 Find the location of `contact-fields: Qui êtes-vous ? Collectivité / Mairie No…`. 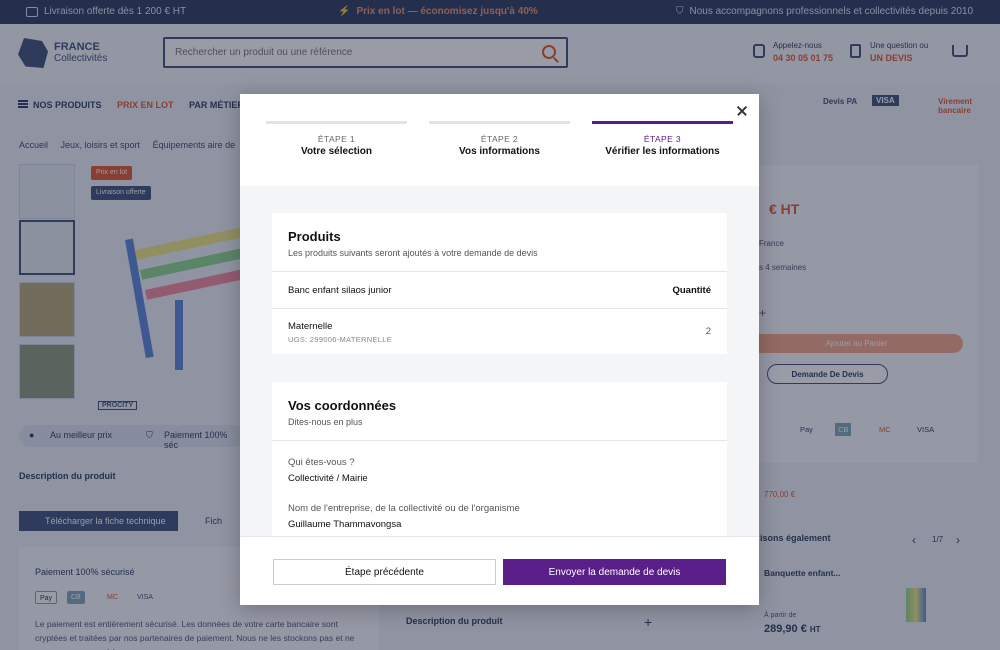

contact-fields: Qui êtes-vous ? Collectivité / Mairie No… is located at coordinates (499, 488).